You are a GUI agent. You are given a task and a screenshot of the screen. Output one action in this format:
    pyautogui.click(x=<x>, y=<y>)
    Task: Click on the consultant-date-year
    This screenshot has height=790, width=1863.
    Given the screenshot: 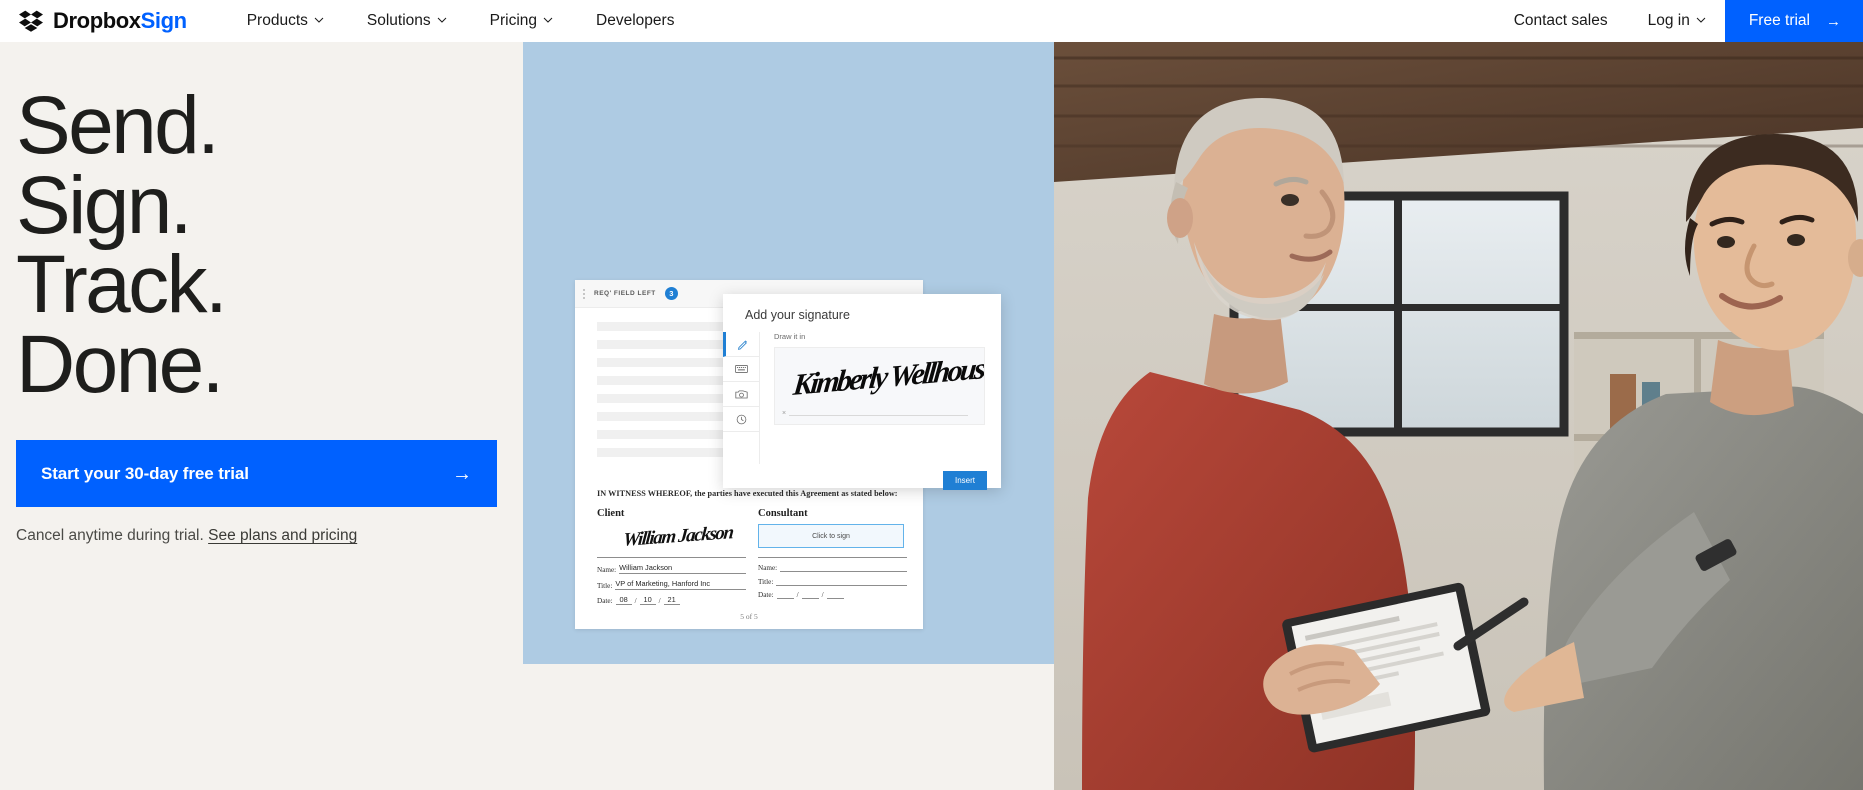 What is the action you would take?
    pyautogui.click(x=835, y=598)
    